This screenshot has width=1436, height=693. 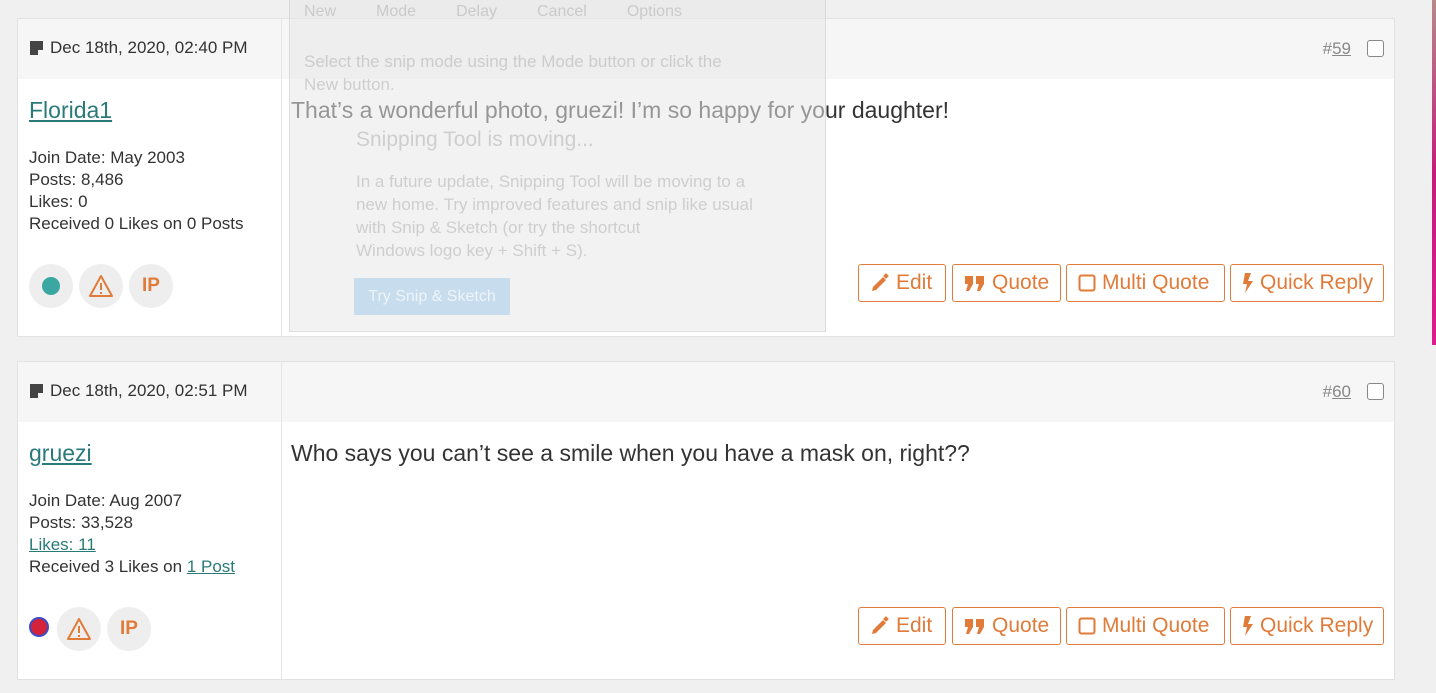 I want to click on received-likes-text: Received 3 Likes on, so click(x=108, y=566).